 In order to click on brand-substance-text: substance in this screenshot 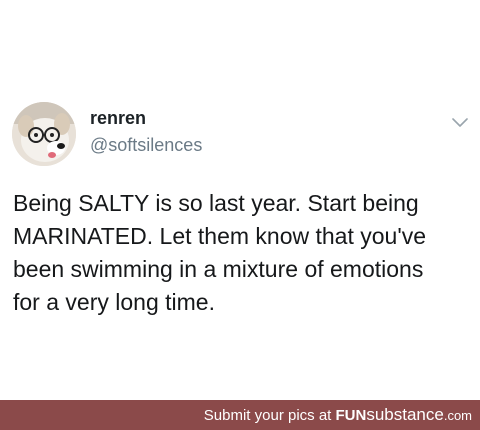, I will do `click(405, 414)`.